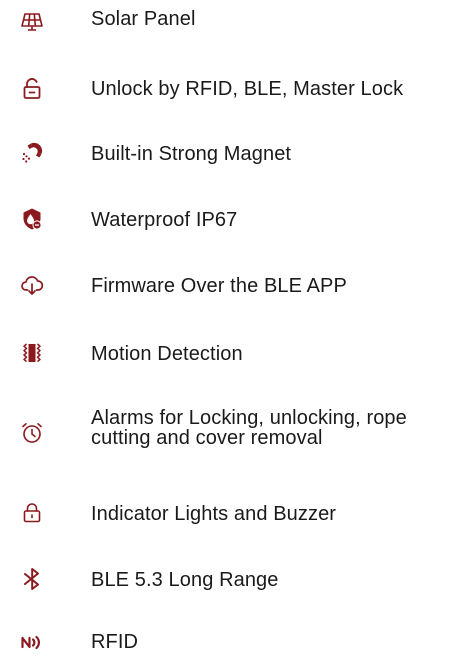 Image resolution: width=474 pixels, height=660 pixels. I want to click on feature-label: Solar Panel, so click(143, 19).